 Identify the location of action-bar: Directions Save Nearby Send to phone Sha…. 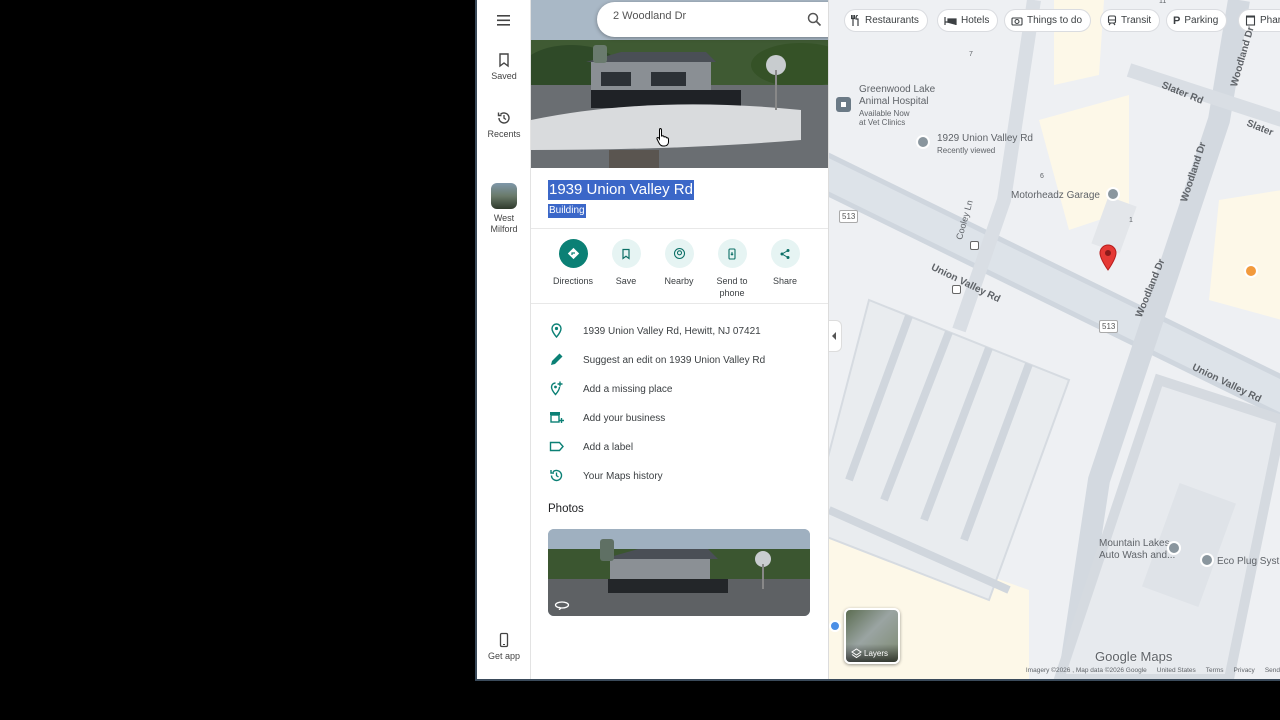
(679, 266).